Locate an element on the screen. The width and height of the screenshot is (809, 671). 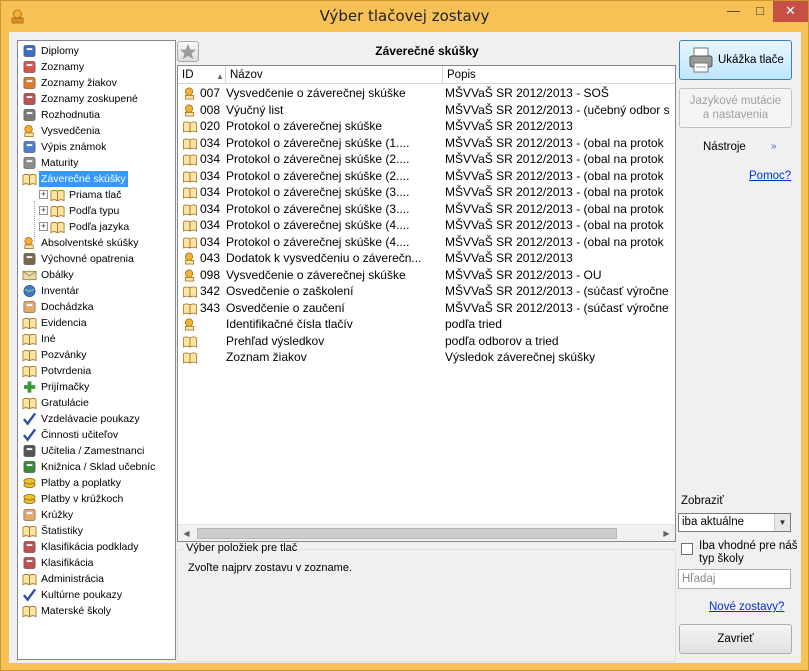
tree-item-label: Podľa typu is located at coordinates (94, 211).